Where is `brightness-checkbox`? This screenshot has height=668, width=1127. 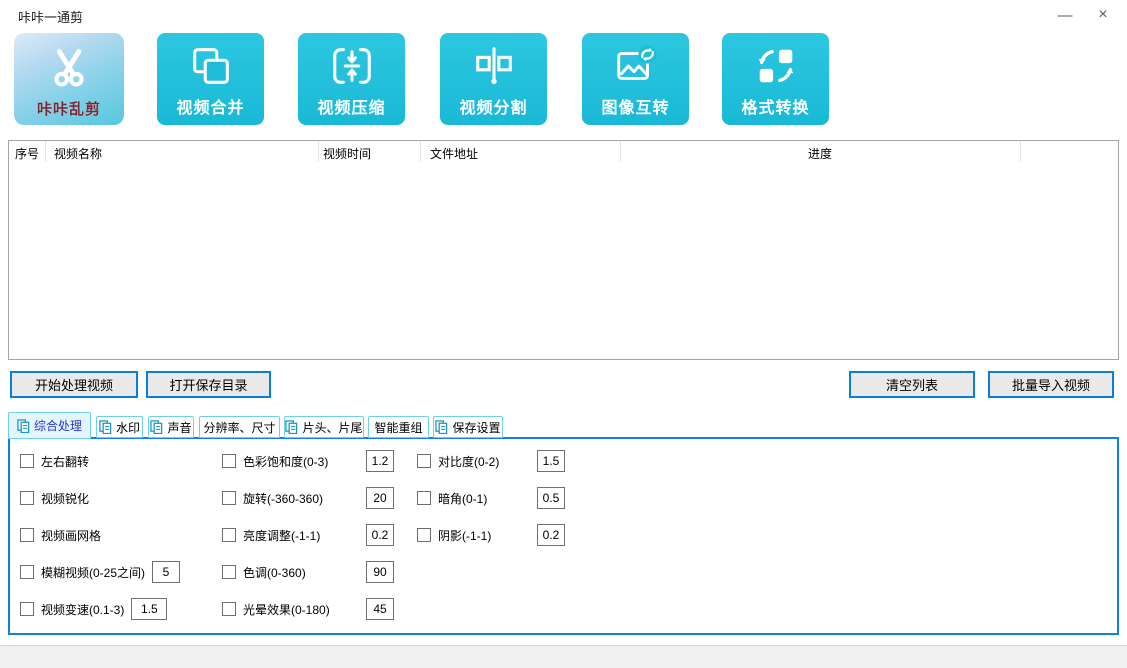 brightness-checkbox is located at coordinates (229, 535).